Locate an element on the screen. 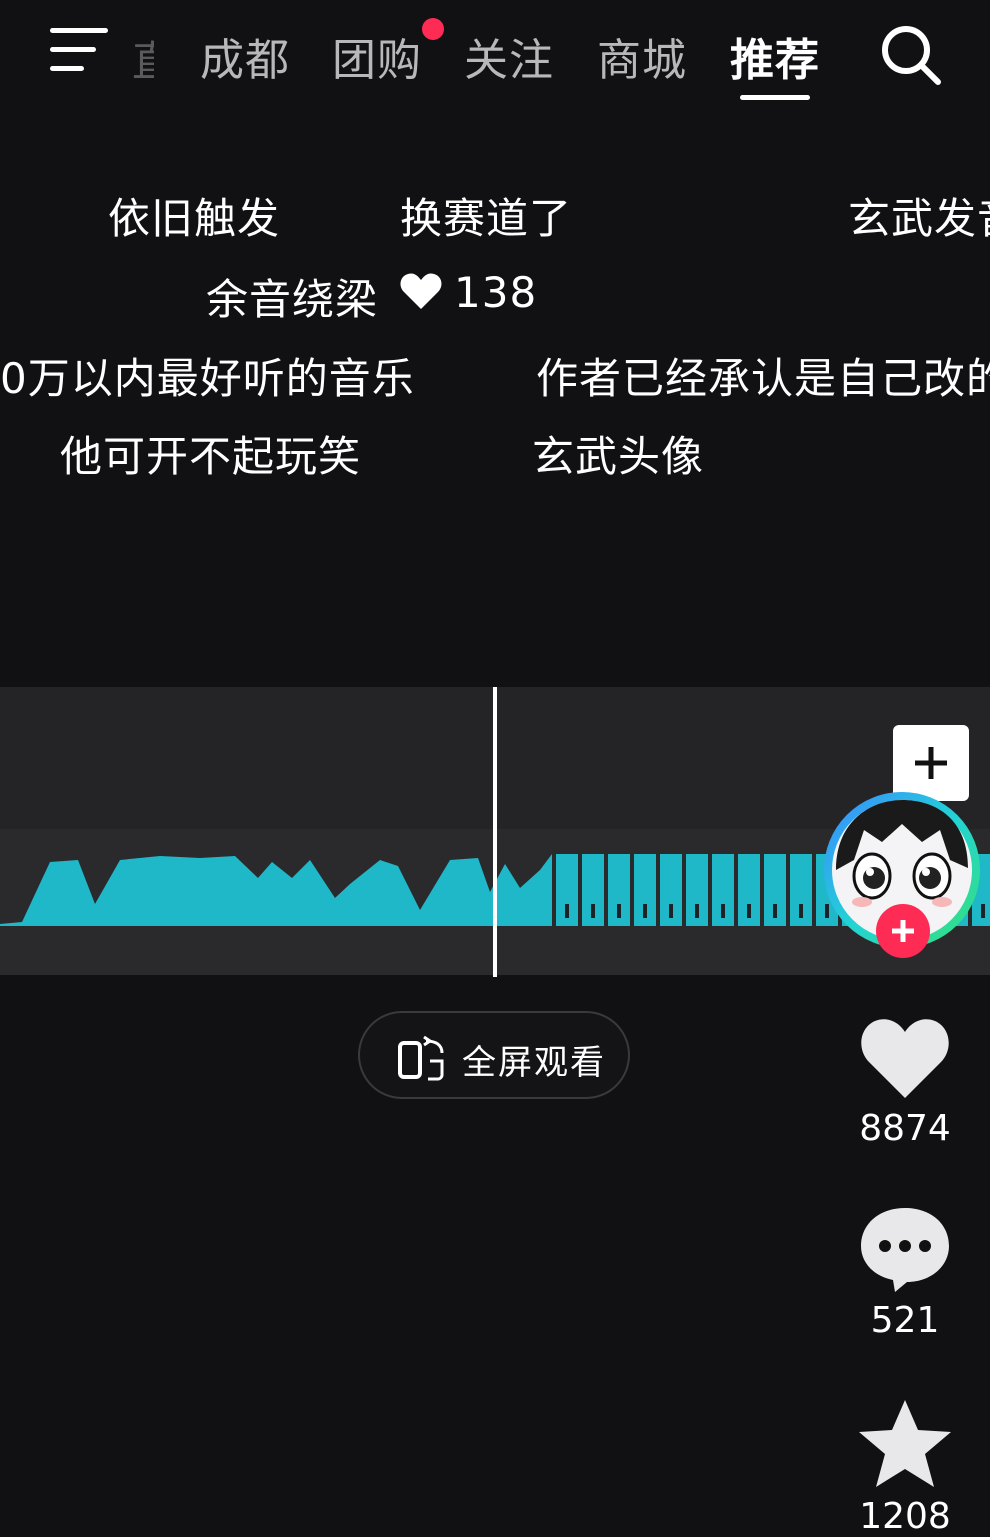 This screenshot has height=1537, width=990. tab-recommend: 推荐 is located at coordinates (775, 56).